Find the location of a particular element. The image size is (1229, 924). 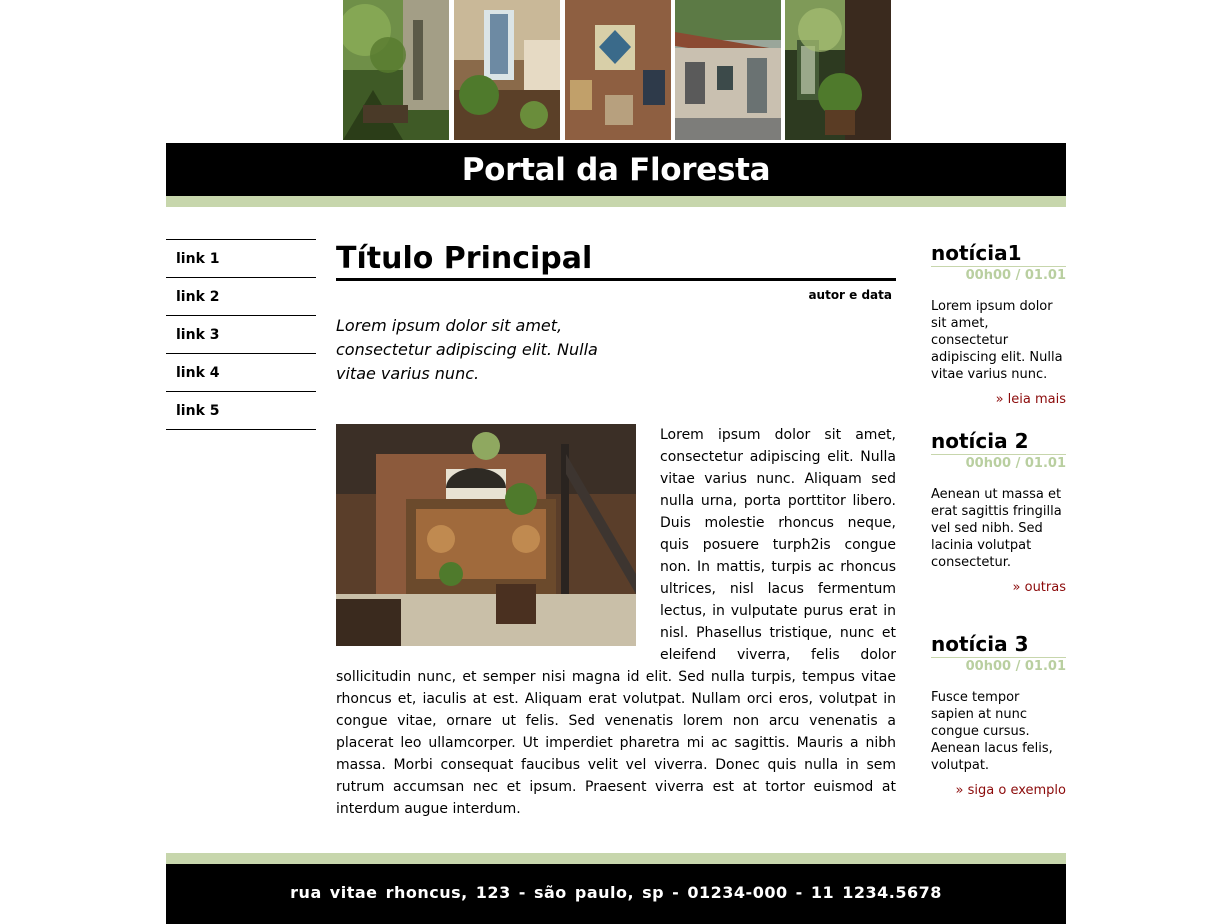

nav-link-1: link 1 is located at coordinates (241, 258).